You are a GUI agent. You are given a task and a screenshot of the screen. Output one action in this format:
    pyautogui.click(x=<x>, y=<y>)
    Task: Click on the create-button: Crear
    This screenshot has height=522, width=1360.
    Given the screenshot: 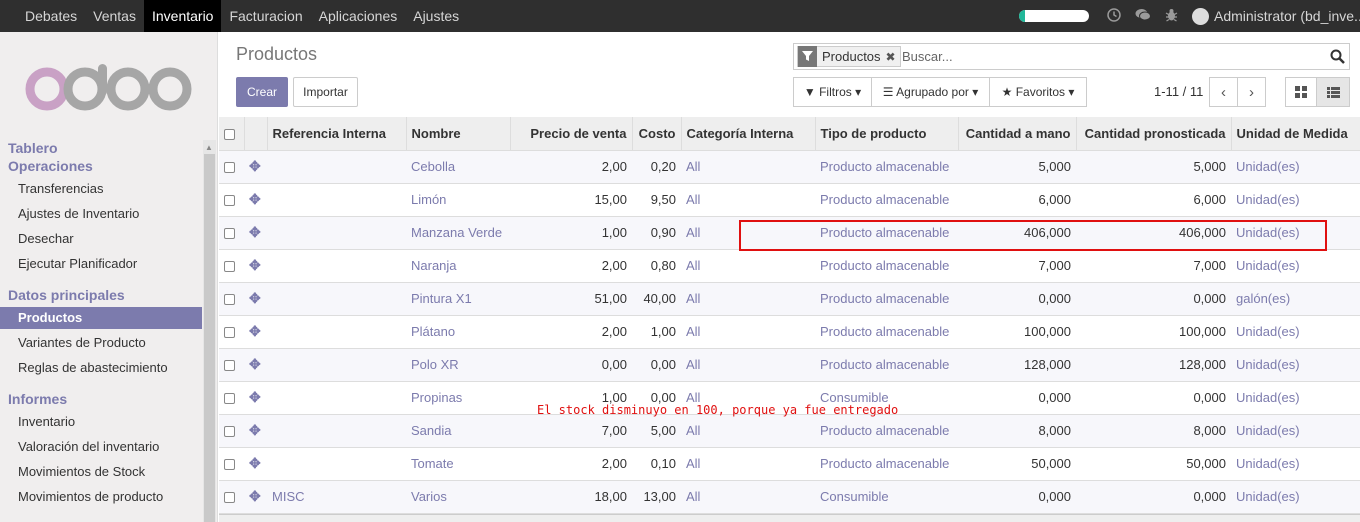 What is the action you would take?
    pyautogui.click(x=262, y=92)
    